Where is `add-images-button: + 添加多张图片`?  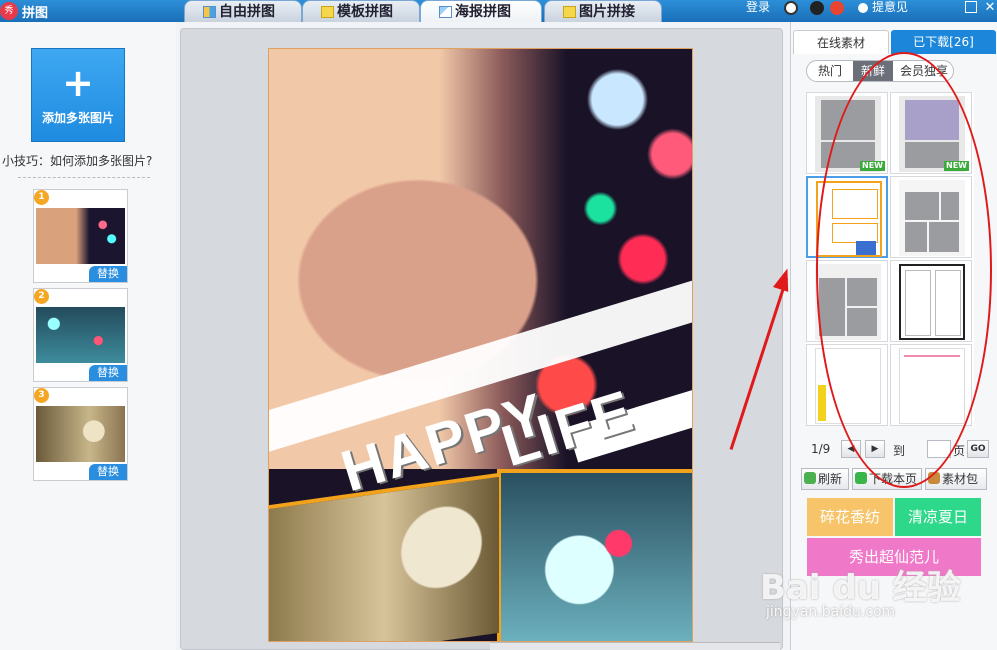
add-images-button: + 添加多张图片 is located at coordinates (78, 95).